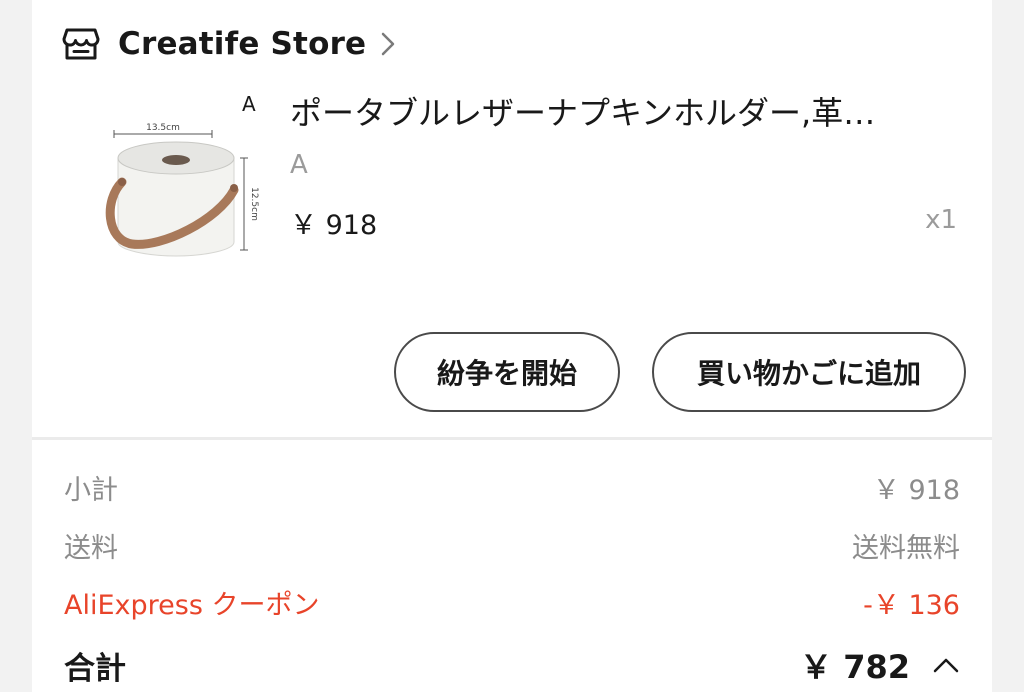 The width and height of the screenshot is (1024, 692). I want to click on store-header: Creatife Store, so click(229, 44).